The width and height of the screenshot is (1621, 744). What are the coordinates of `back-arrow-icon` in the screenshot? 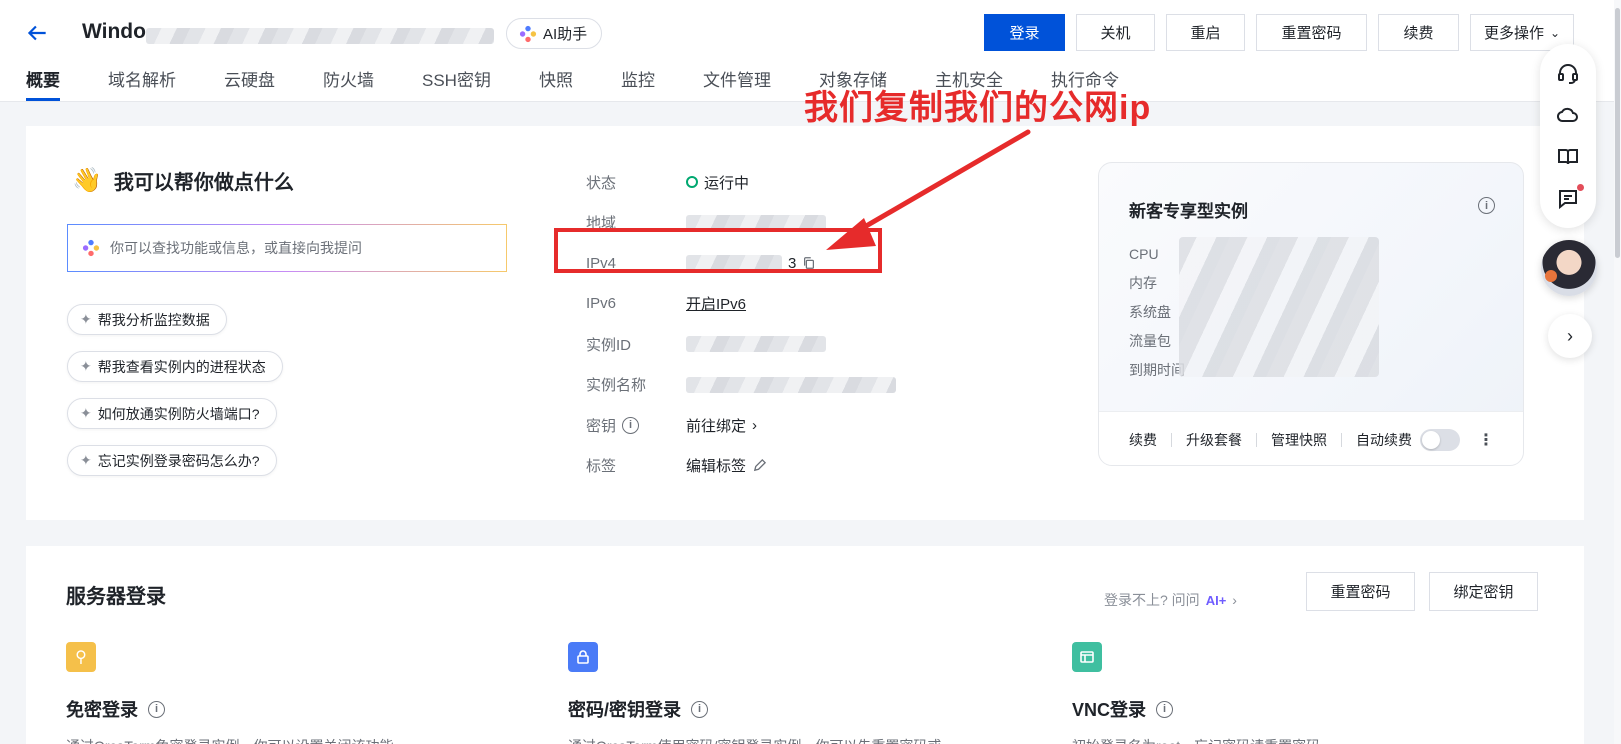 It's located at (37, 33).